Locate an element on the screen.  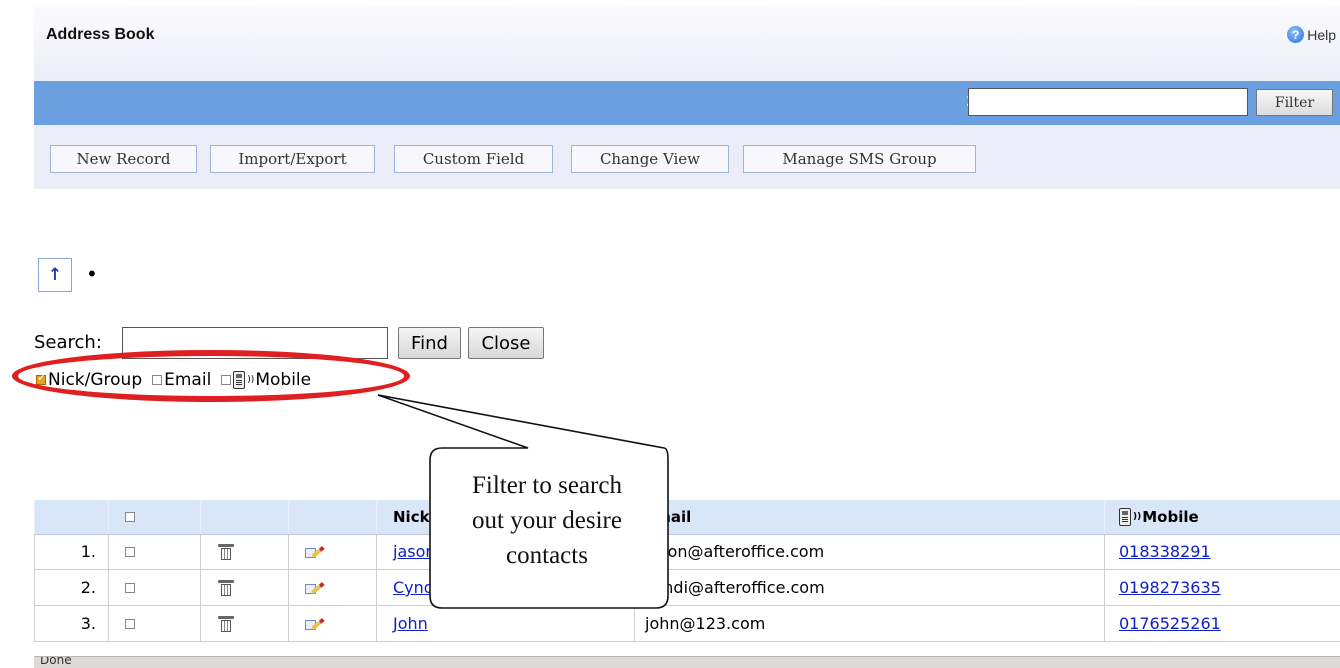
status-bar: Done is located at coordinates (687, 662).